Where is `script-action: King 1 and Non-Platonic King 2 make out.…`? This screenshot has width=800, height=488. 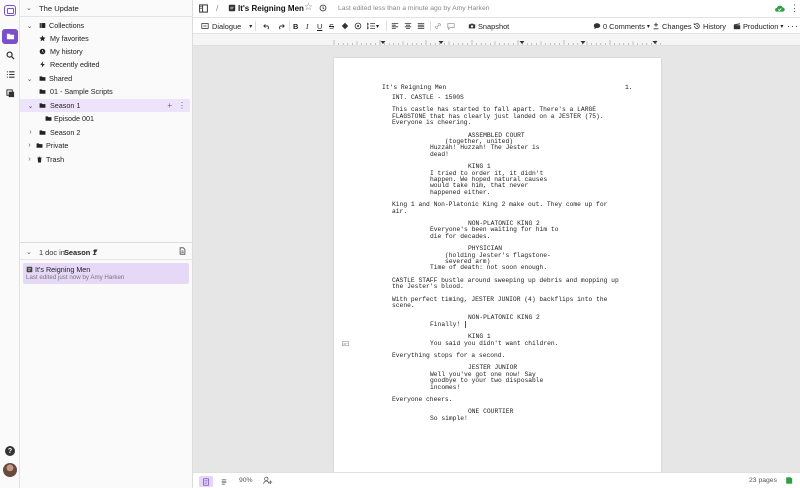 script-action: King 1 and Non-Platonic King 2 make out.… is located at coordinates (500, 205).